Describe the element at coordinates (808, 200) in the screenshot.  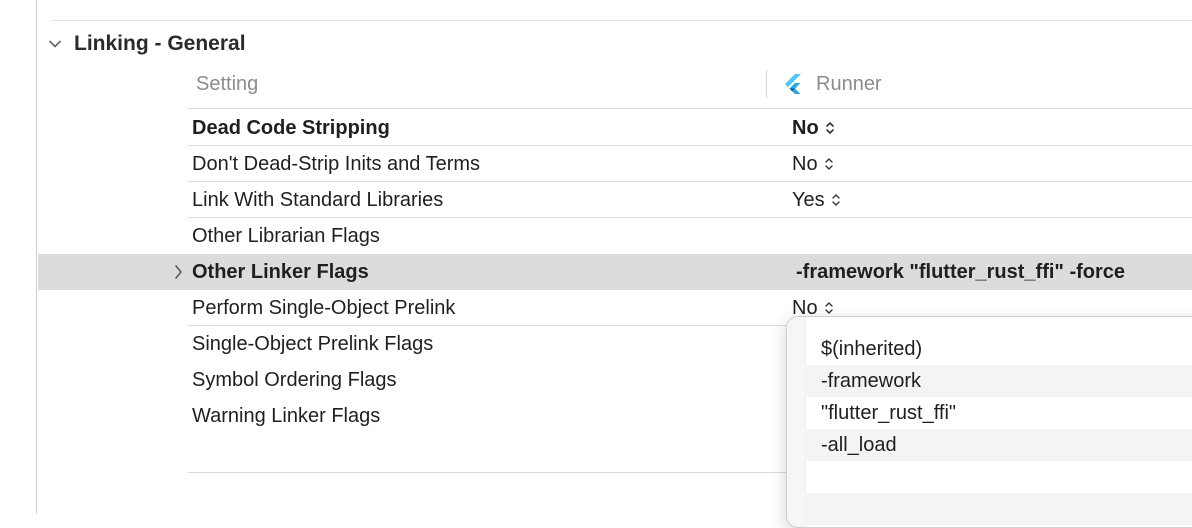
I see `setting-value: Yes` at that location.